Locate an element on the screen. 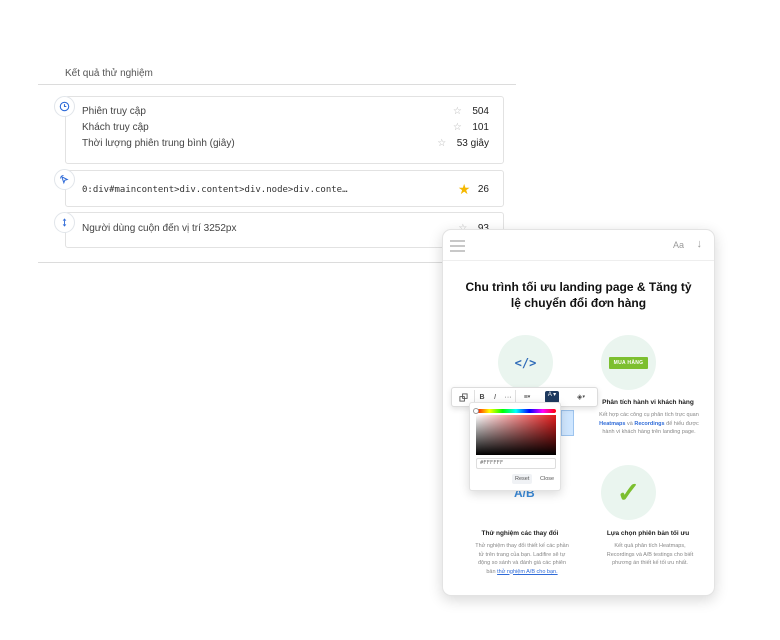  mobile-topbar: Aa ↓ is located at coordinates (578, 245).